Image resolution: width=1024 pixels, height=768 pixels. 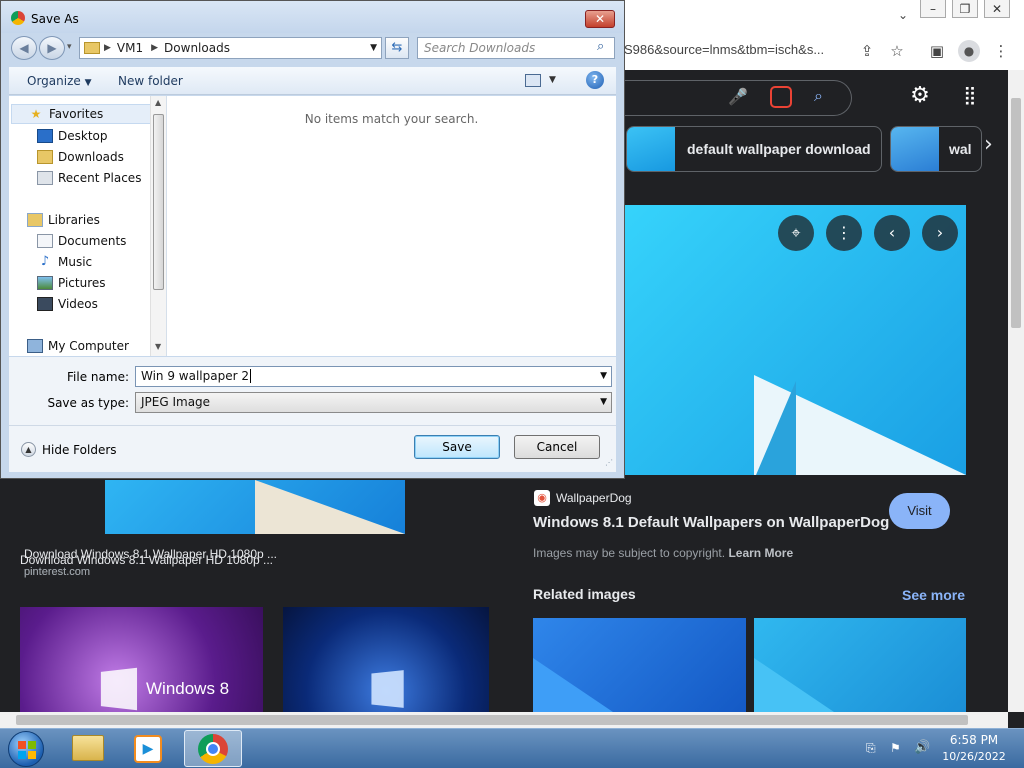 I want to click on lens-search-icon: ⌖, so click(x=796, y=233).